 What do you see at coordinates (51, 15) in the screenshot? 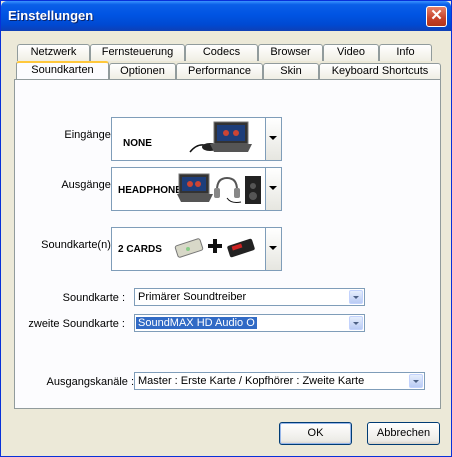
I see `window-title: Einstellungen` at bounding box center [51, 15].